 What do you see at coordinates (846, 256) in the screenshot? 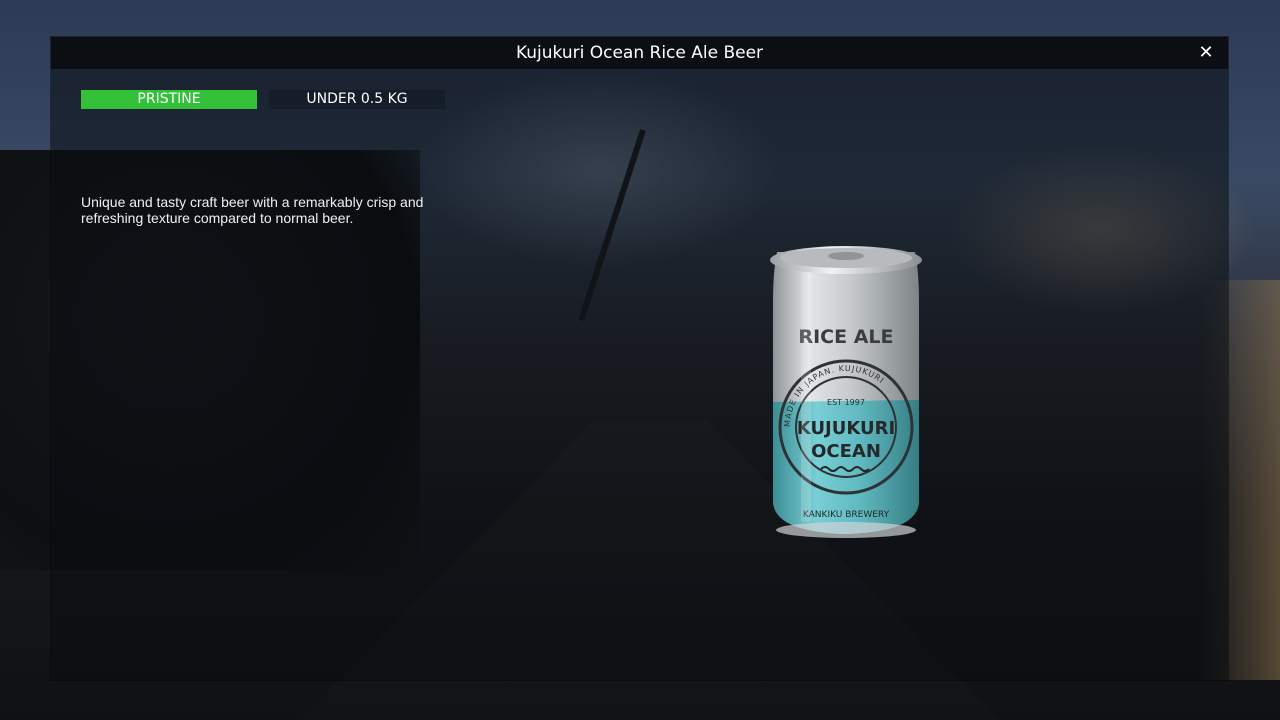
I see `can-tab` at bounding box center [846, 256].